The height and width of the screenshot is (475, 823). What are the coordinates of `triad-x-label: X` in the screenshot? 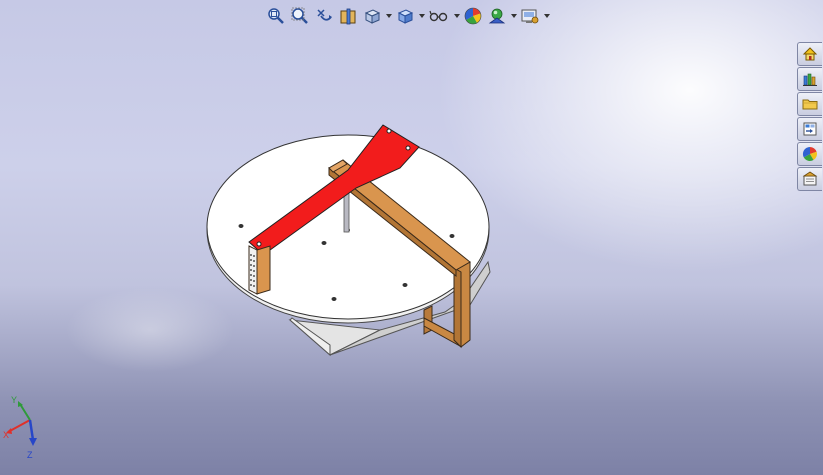 It's located at (6, 435).